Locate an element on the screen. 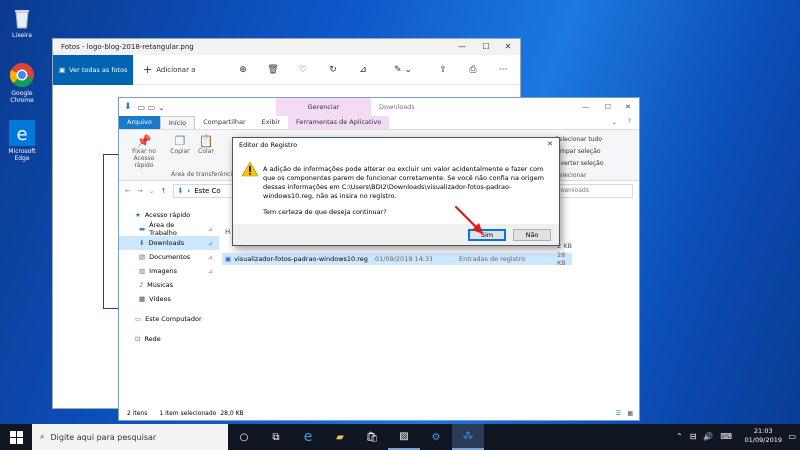 Image resolution: width=800 pixels, height=450 pixels. select-all-button: Selecionar tudo is located at coordinates (579, 140).